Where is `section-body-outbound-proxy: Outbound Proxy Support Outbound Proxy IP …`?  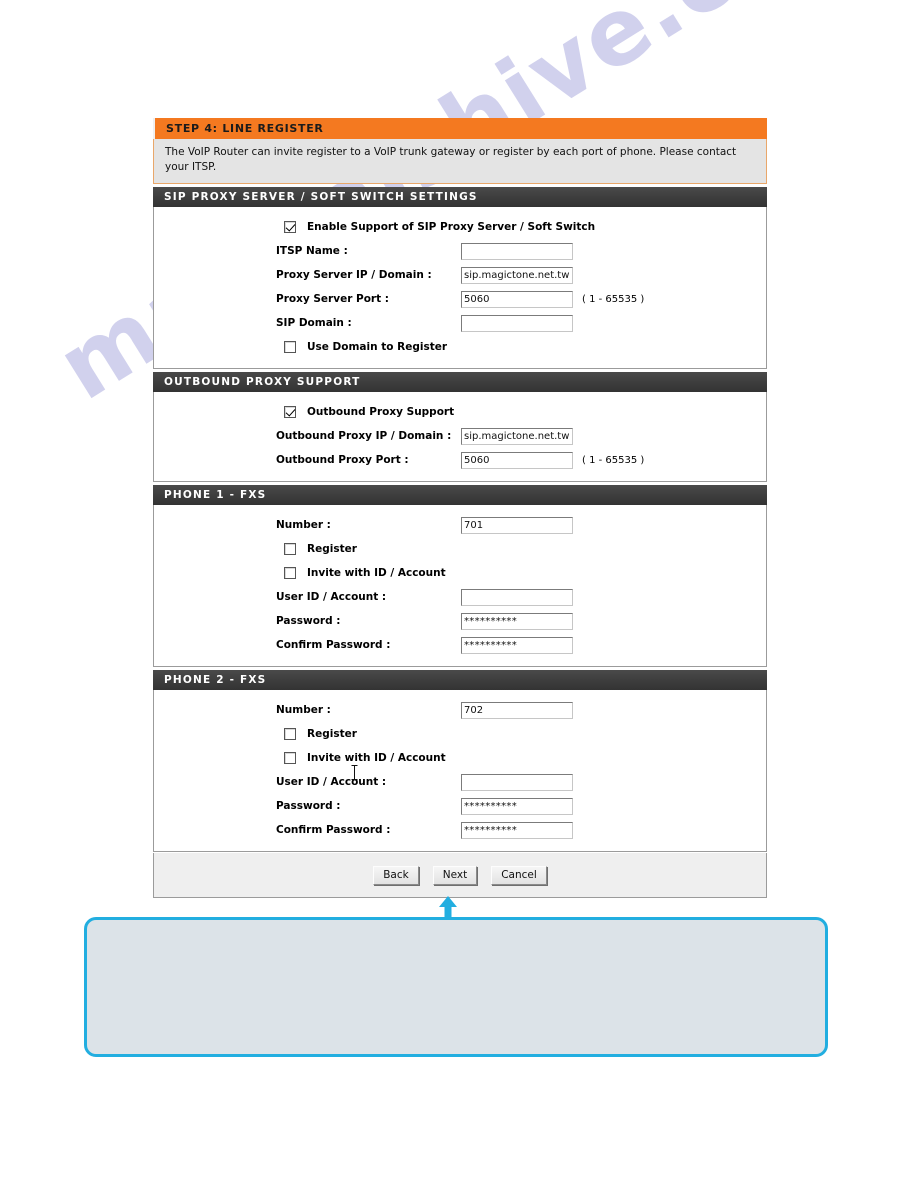
section-body-outbound-proxy: Outbound Proxy Support Outbound Proxy IP … is located at coordinates (460, 437).